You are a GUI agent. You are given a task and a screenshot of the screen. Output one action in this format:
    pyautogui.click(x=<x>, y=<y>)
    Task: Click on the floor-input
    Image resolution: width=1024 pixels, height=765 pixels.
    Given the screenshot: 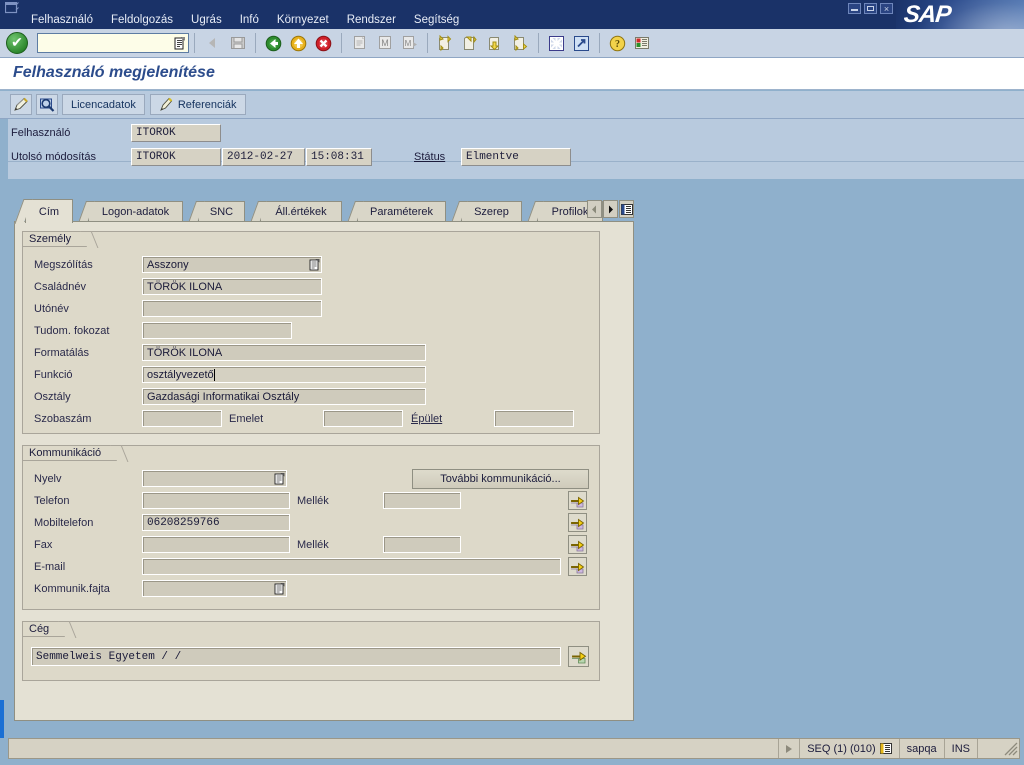 What is the action you would take?
    pyautogui.click(x=363, y=418)
    